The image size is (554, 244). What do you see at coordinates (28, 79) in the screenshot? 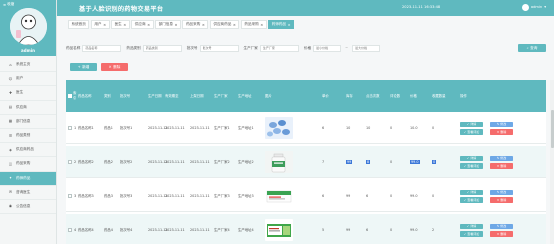
I see `sidebar-item: ☺ 用户` at bounding box center [28, 79].